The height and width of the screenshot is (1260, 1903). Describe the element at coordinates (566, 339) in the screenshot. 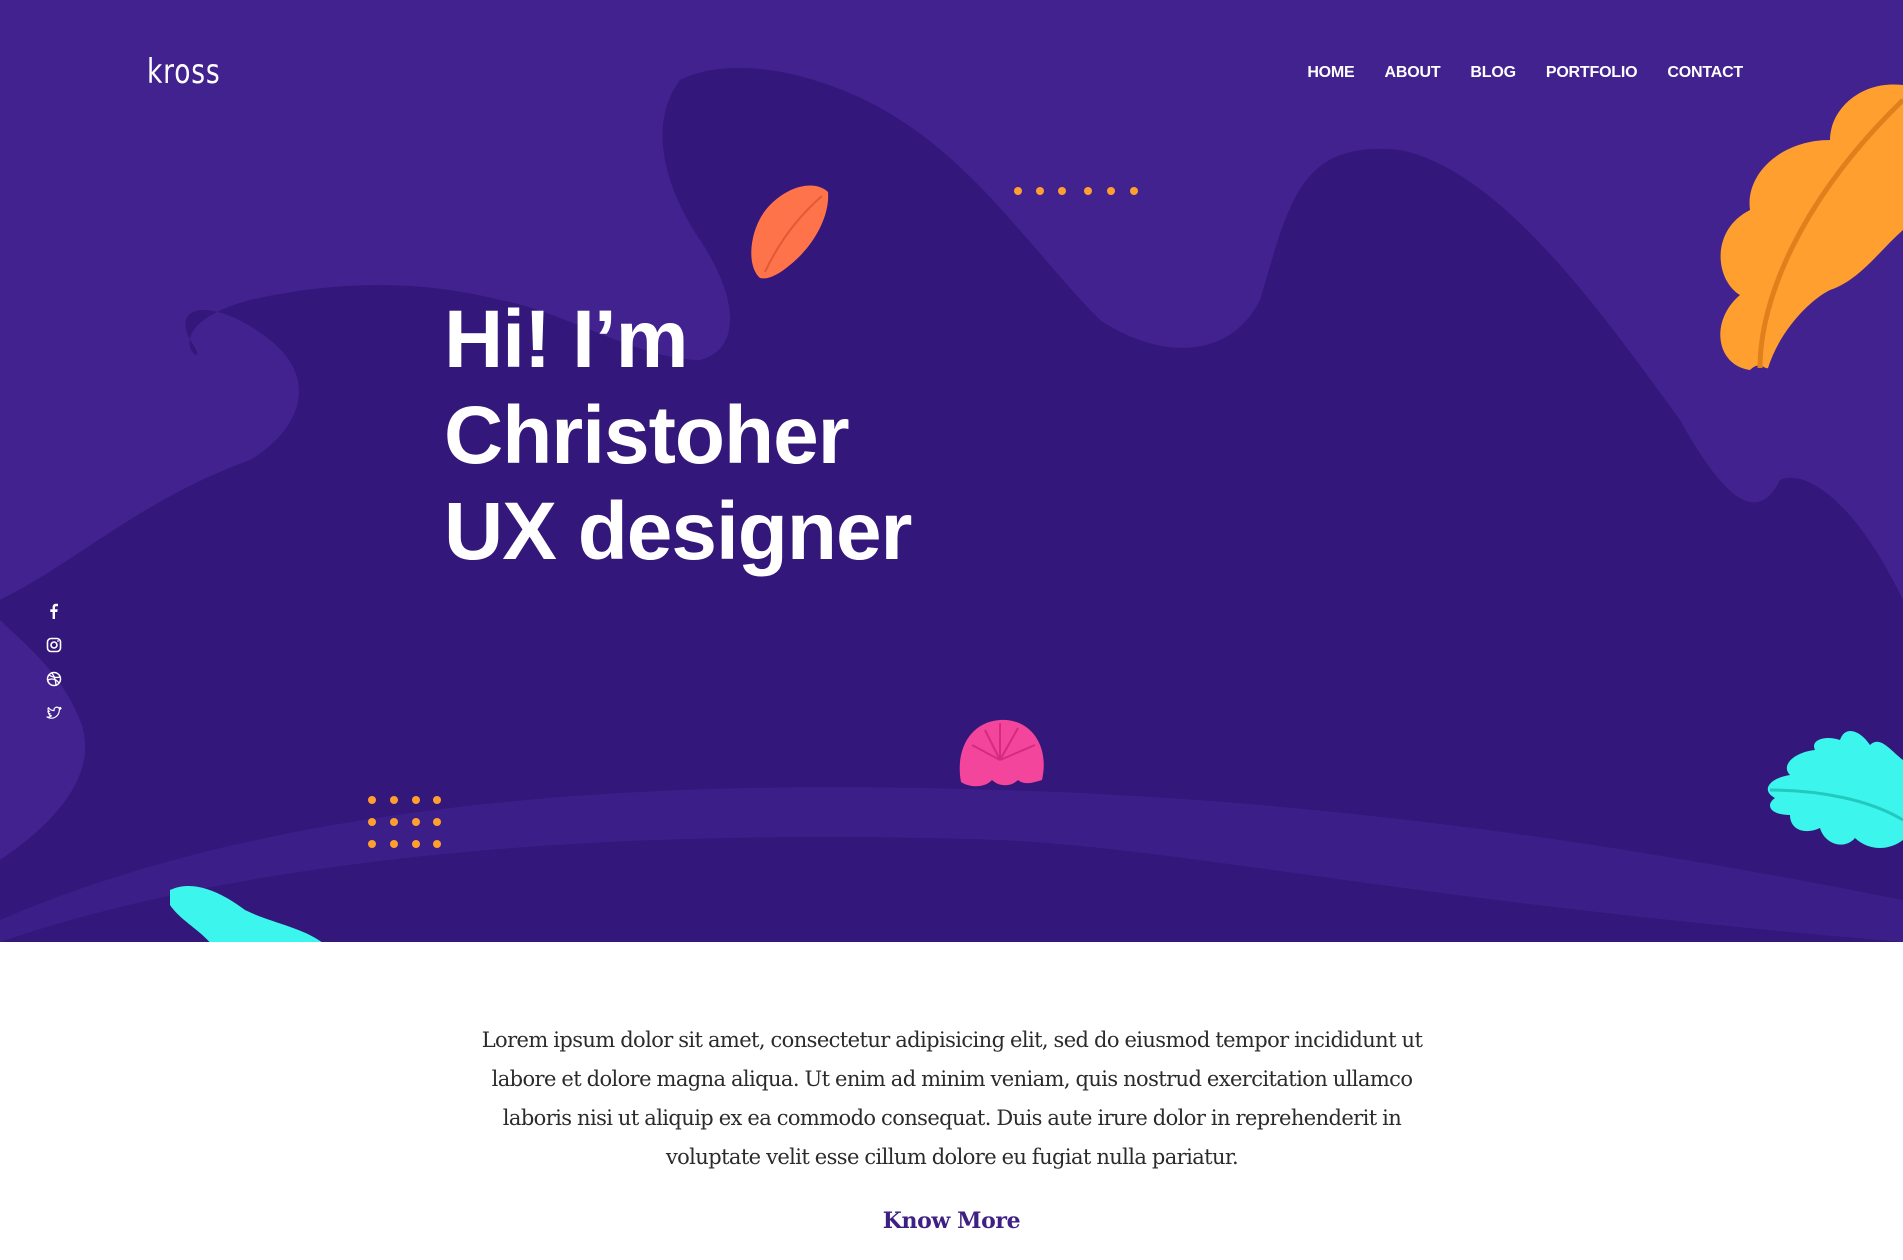

I see `hero-title-line-1: Hi! I’m` at that location.